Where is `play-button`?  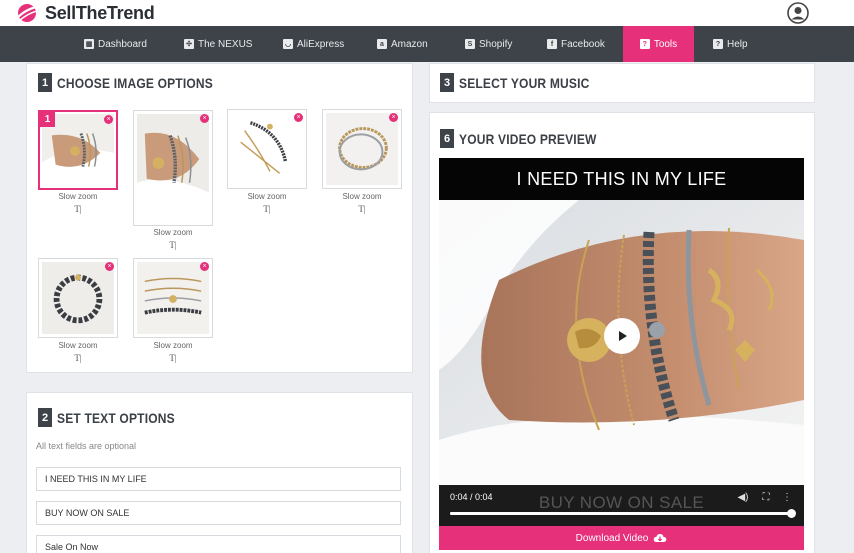 play-button is located at coordinates (622, 336).